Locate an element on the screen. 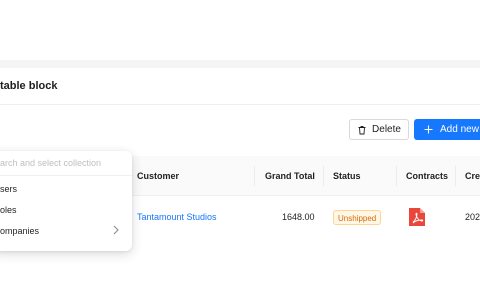 The height and width of the screenshot is (300, 480). collection-item-companies: ompanies is located at coordinates (19, 231).